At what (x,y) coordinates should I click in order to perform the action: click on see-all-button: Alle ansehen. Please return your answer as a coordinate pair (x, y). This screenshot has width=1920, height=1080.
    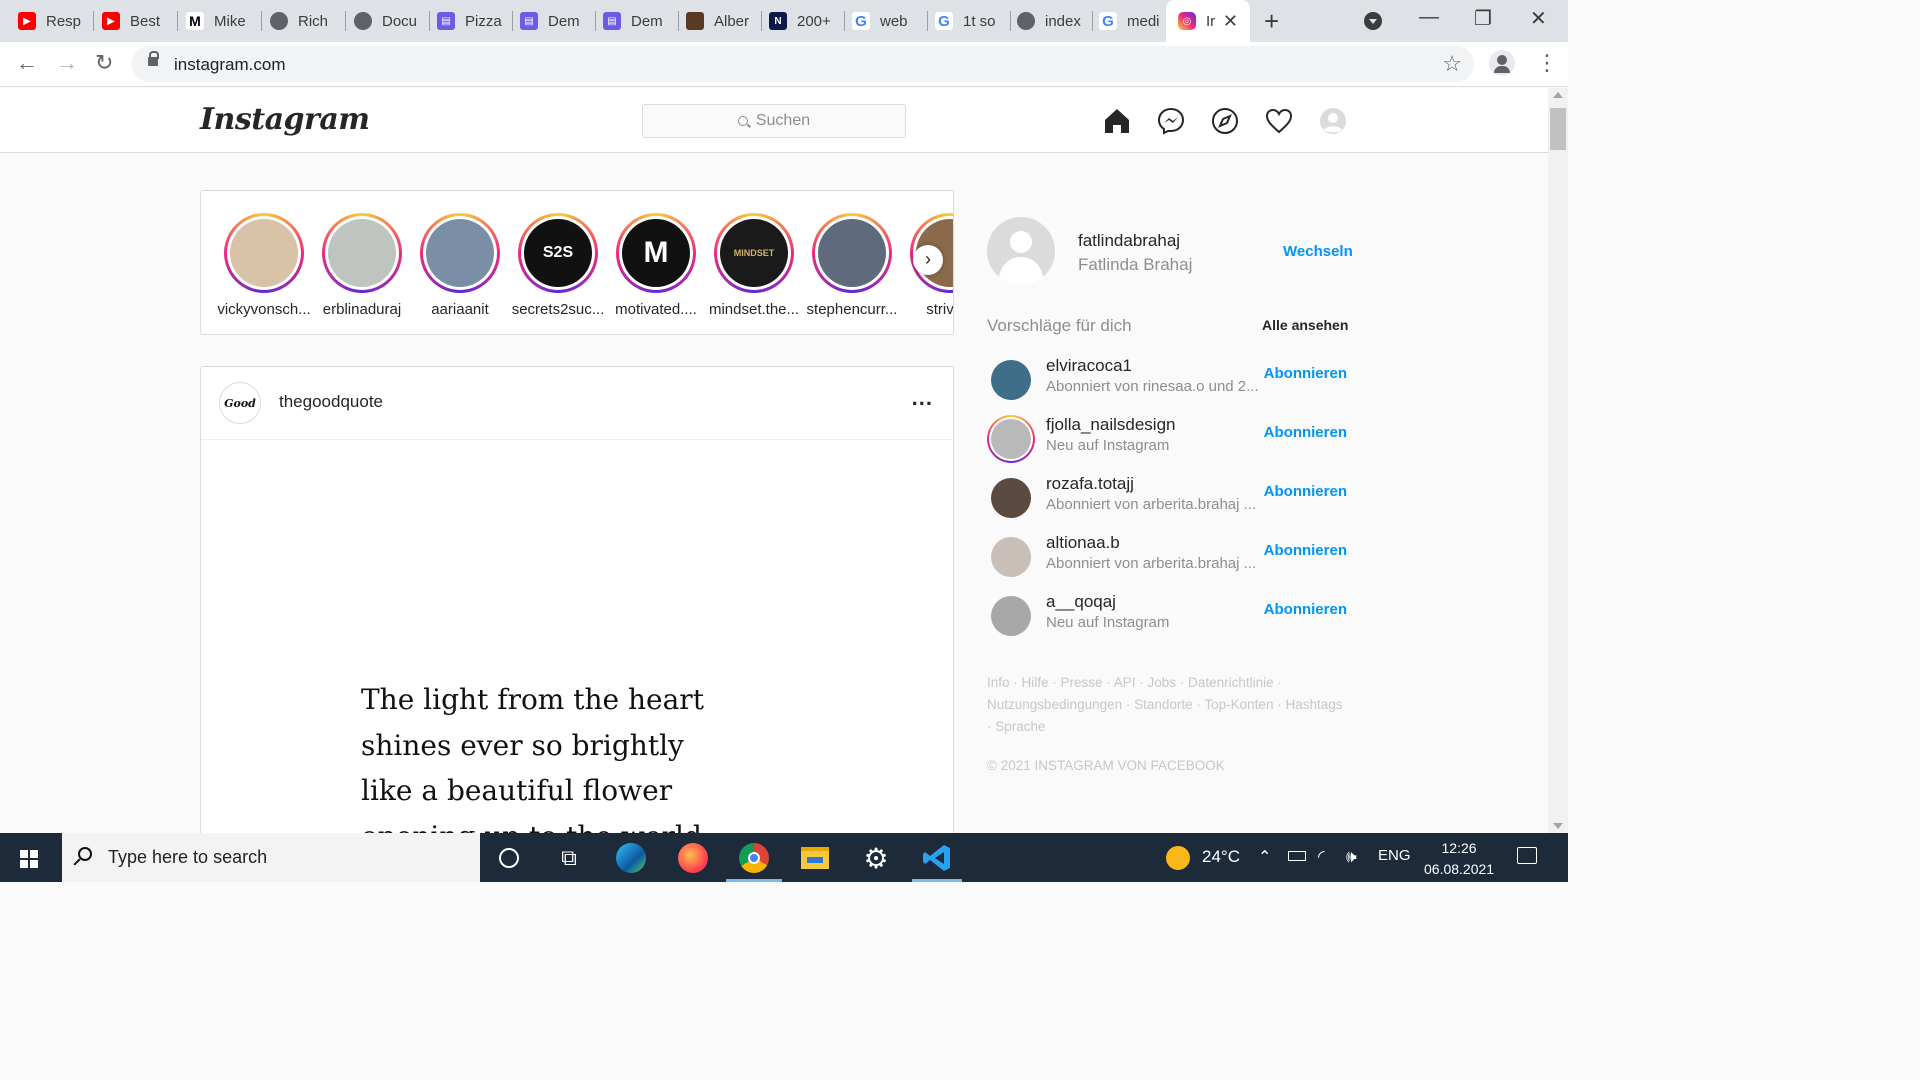
    Looking at the image, I should click on (1305, 325).